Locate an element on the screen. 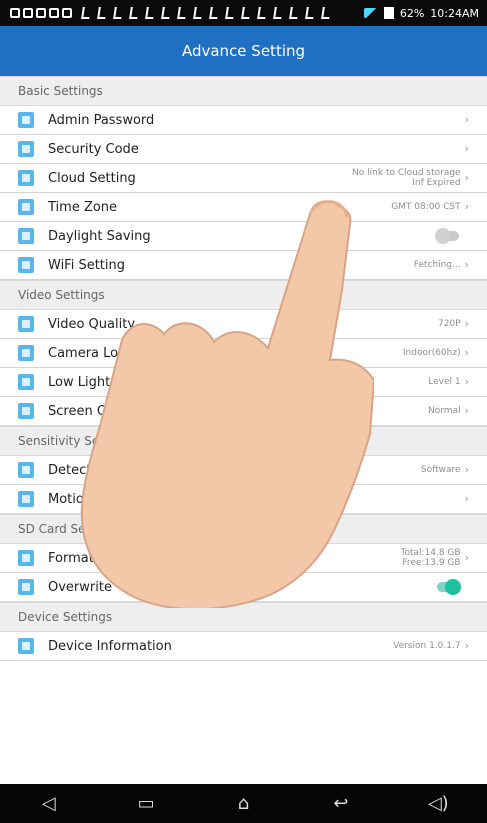  download-icons is located at coordinates (206, 13).